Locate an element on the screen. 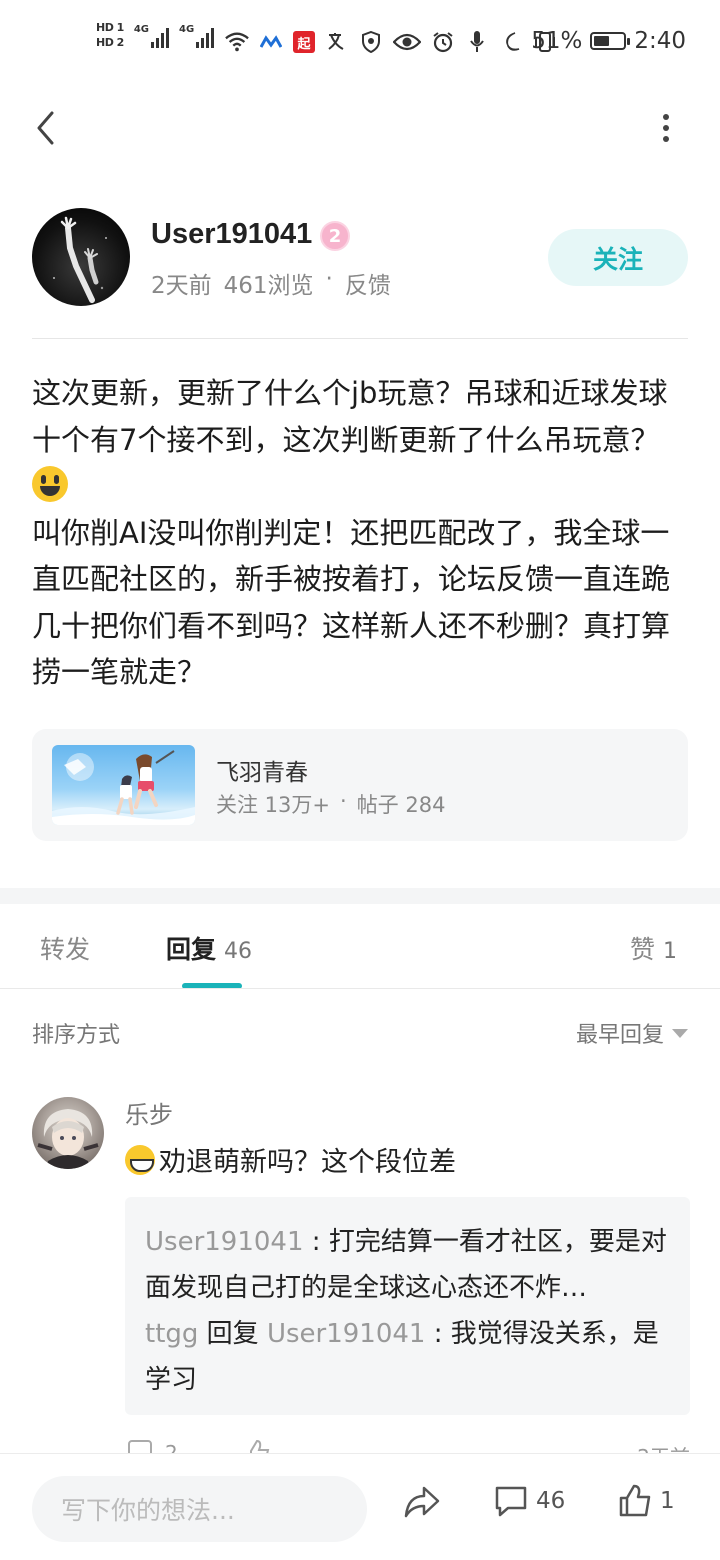 Image resolution: width=720 pixels, height=1560 pixels. comments-count: 46 is located at coordinates (551, 1501).